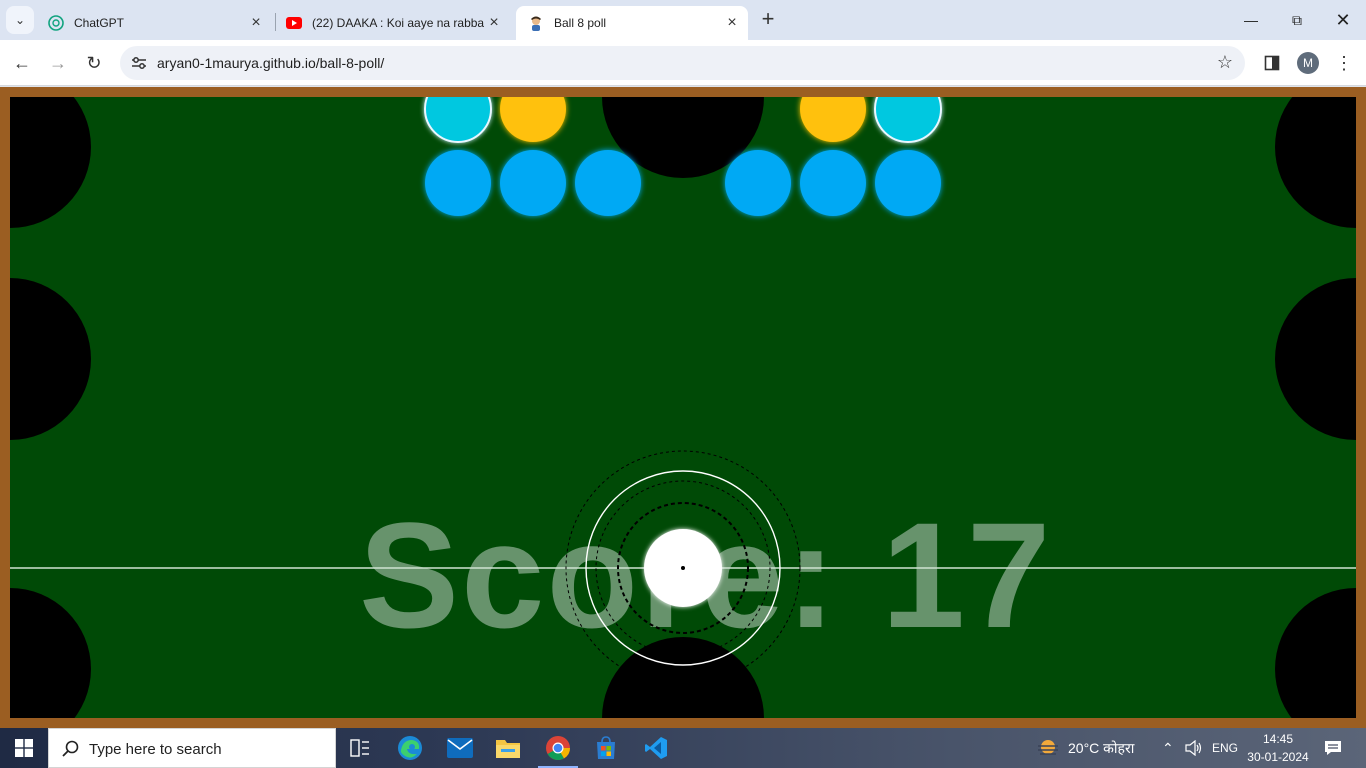 The image size is (1366, 768). I want to click on side-panel-icon, so click(1272, 63).